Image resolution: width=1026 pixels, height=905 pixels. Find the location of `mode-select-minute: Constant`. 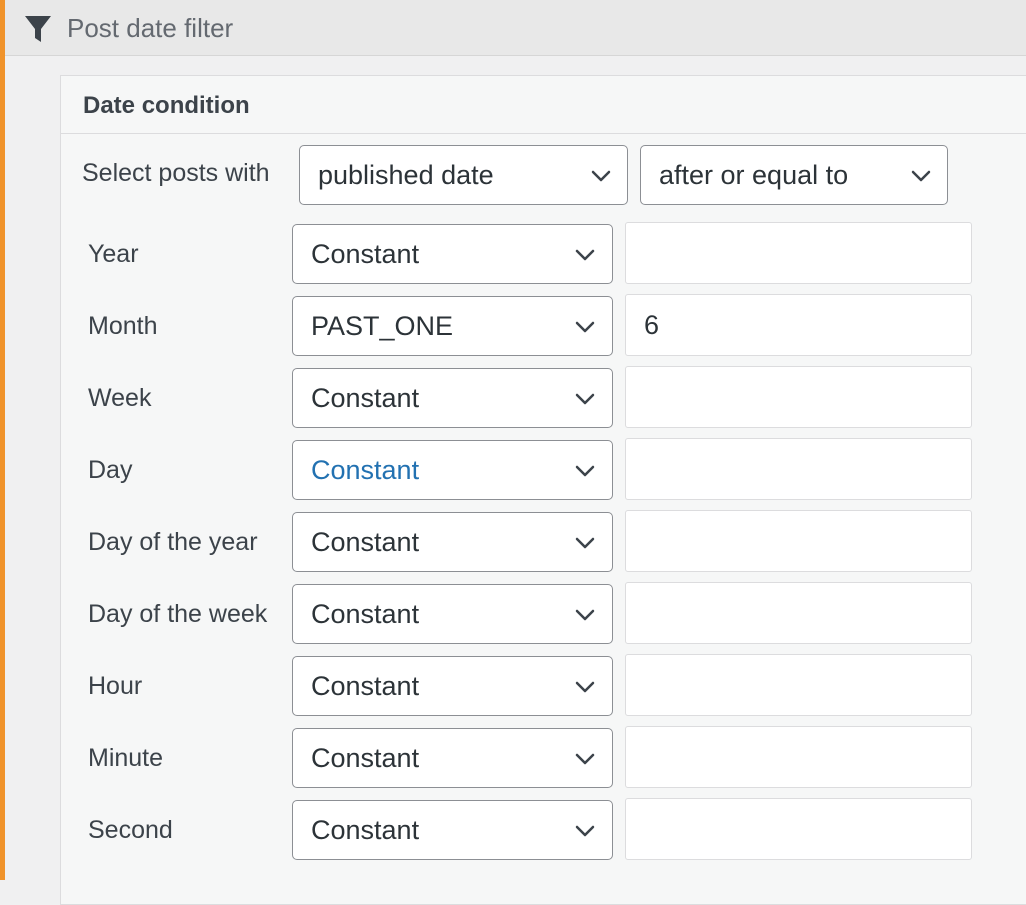

mode-select-minute: Constant is located at coordinates (452, 758).